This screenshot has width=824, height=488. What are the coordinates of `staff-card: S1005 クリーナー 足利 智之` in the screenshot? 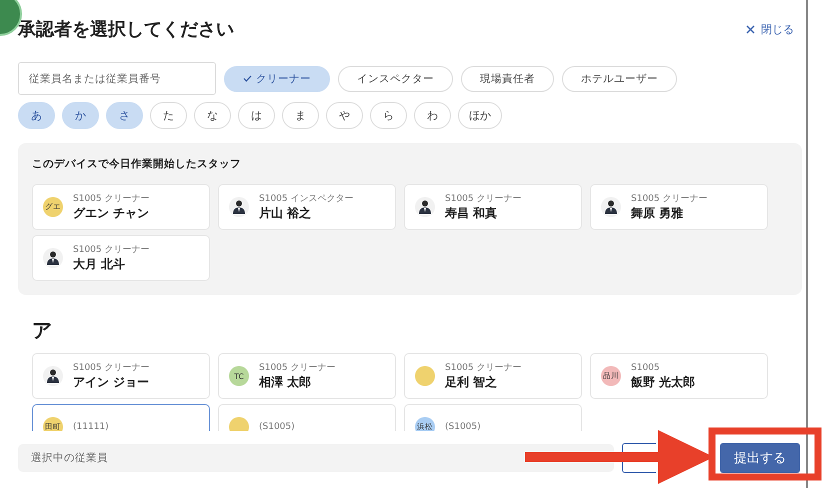 It's located at (493, 376).